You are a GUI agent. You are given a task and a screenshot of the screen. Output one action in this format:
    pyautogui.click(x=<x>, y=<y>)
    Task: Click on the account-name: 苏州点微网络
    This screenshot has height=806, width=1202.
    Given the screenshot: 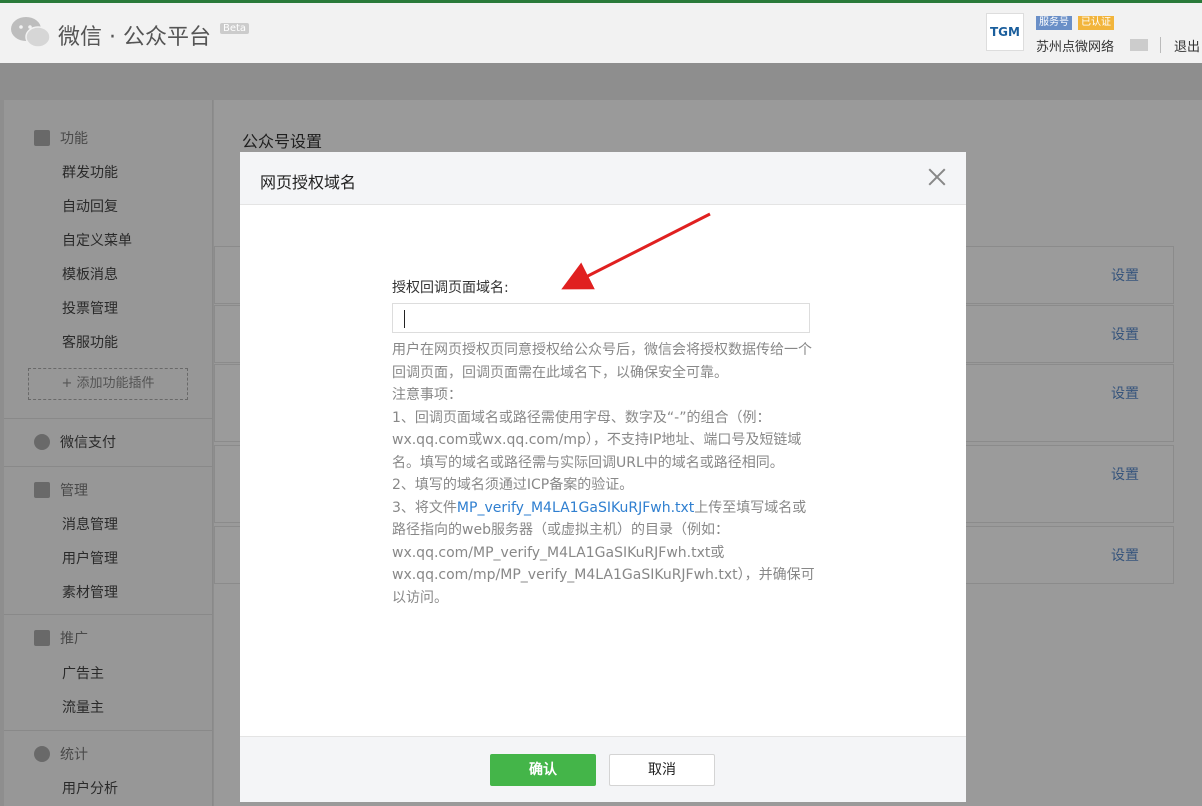 What is the action you would take?
    pyautogui.click(x=1075, y=45)
    